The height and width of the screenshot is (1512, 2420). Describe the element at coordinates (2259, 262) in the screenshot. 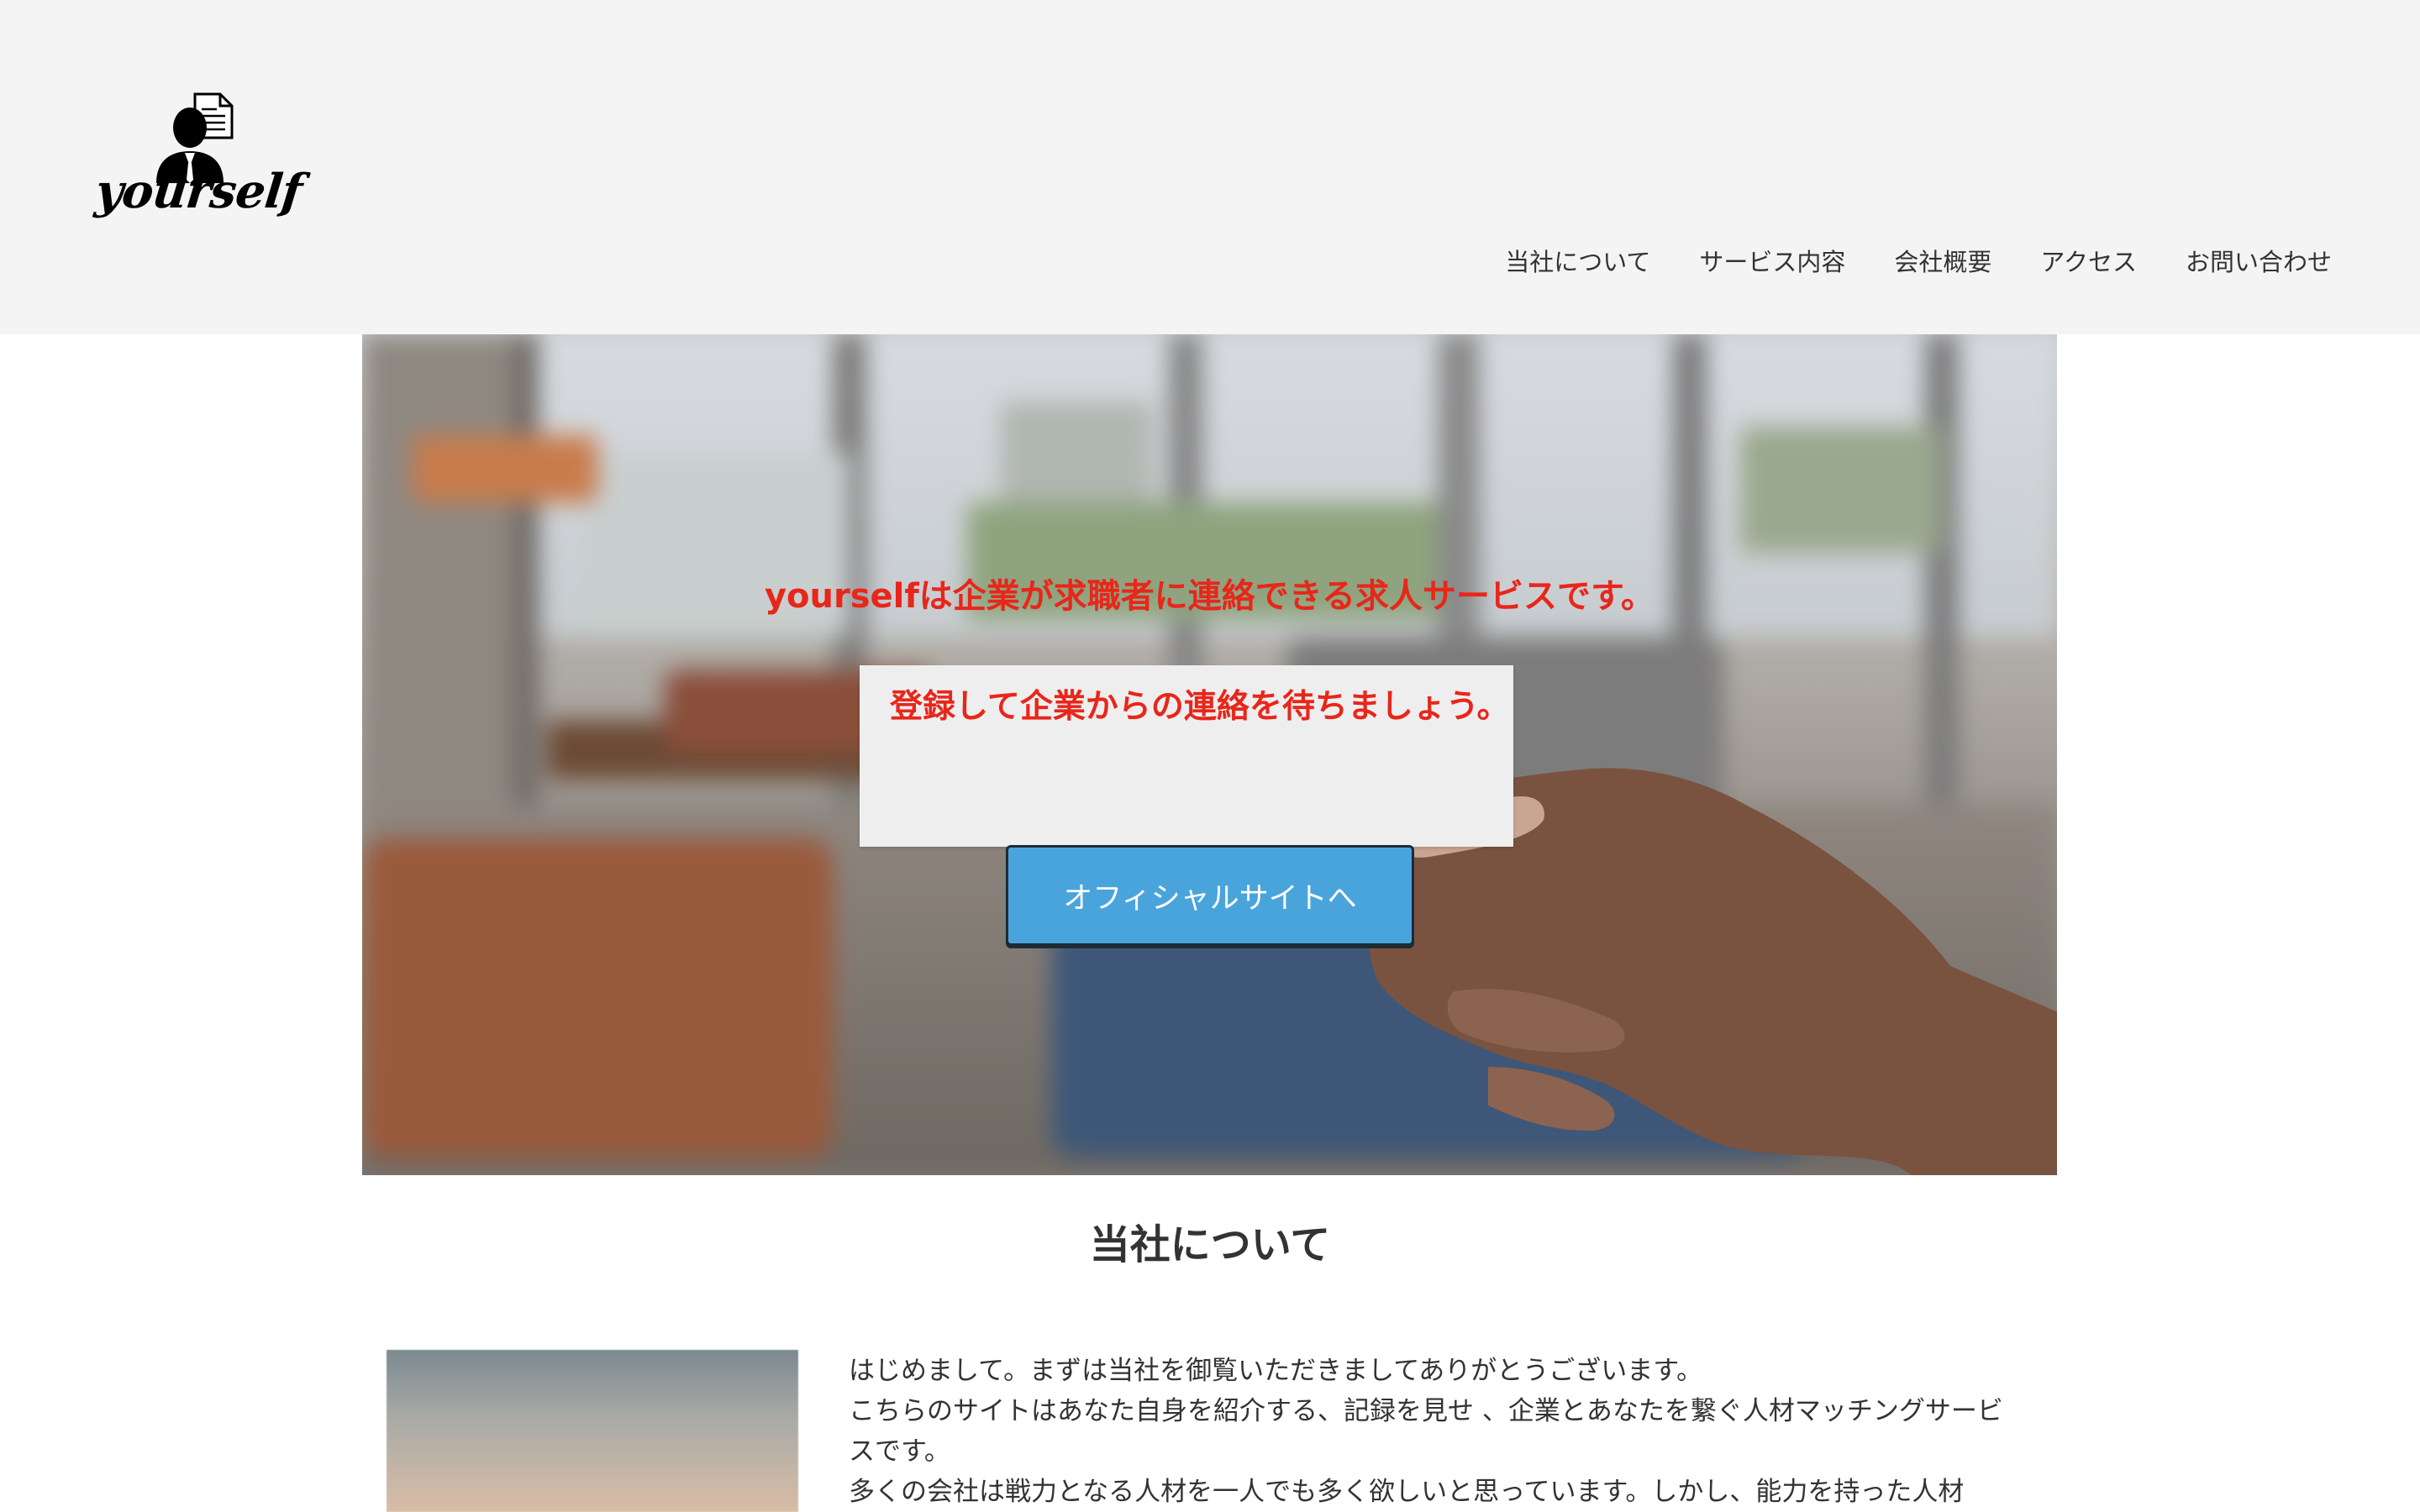

I see `nav-item-contact: お問い合わせ` at that location.